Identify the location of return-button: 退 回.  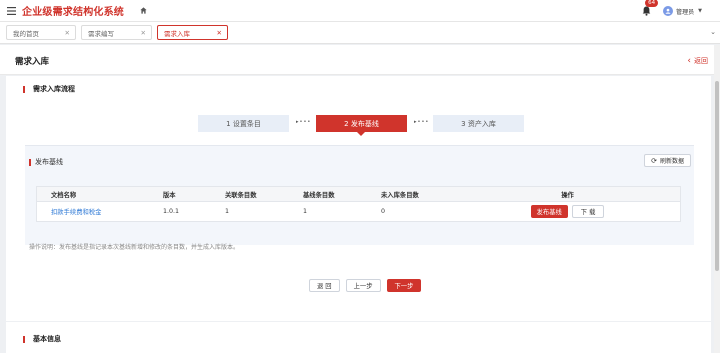
(324, 285).